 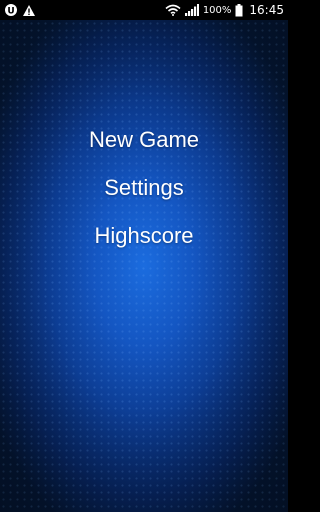 What do you see at coordinates (144, 140) in the screenshot?
I see `new-game-button: New Game` at bounding box center [144, 140].